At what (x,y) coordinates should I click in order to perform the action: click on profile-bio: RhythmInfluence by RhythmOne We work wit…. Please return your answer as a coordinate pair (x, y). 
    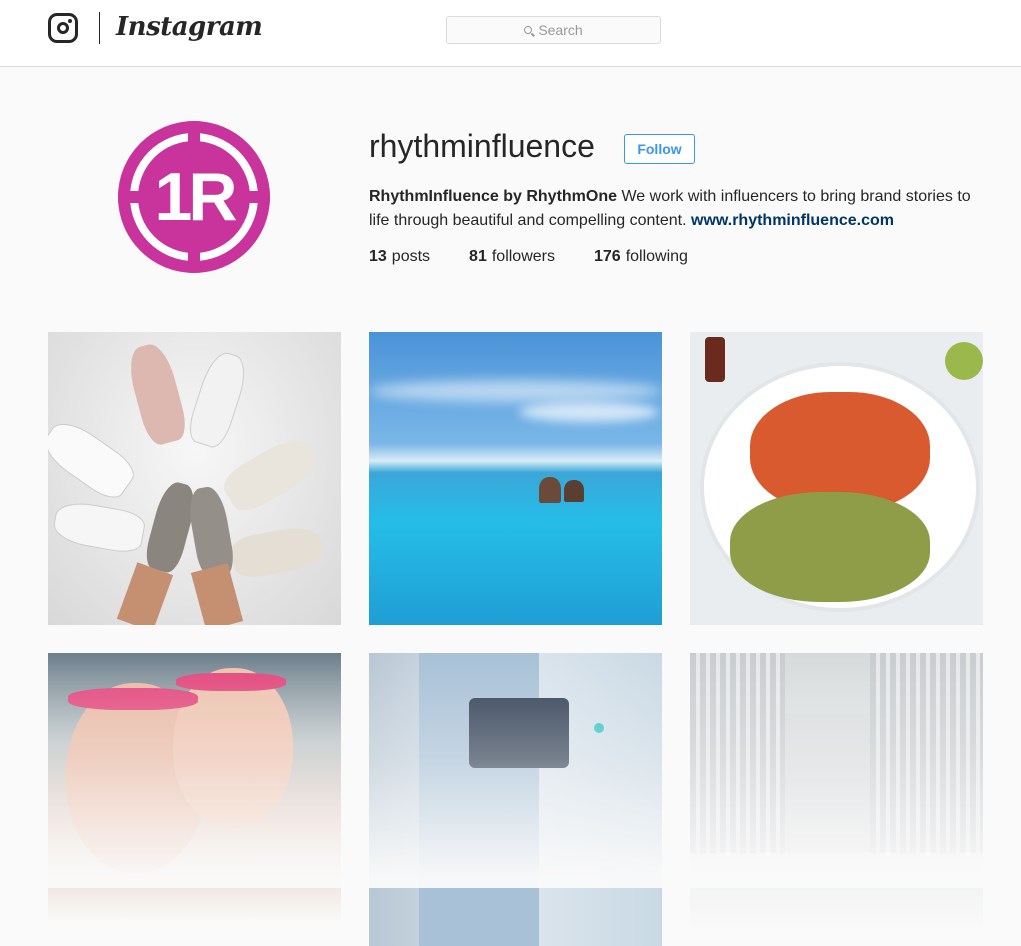
    Looking at the image, I should click on (679, 209).